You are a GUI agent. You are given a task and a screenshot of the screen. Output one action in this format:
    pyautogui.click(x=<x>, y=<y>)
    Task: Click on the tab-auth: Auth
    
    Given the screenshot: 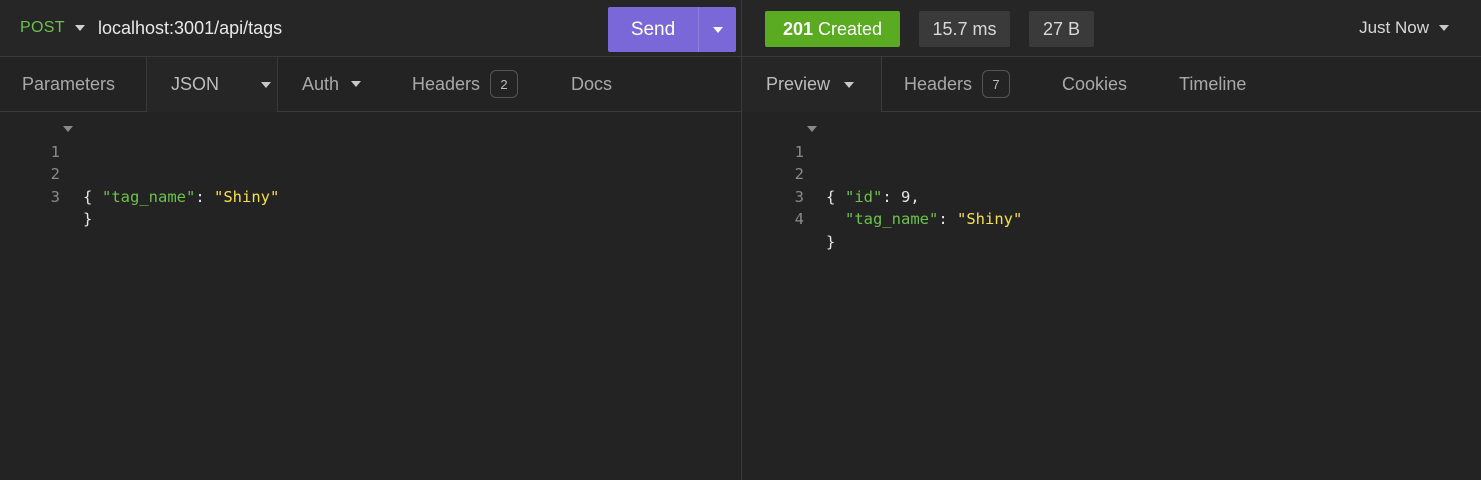 What is the action you would take?
    pyautogui.click(x=332, y=84)
    